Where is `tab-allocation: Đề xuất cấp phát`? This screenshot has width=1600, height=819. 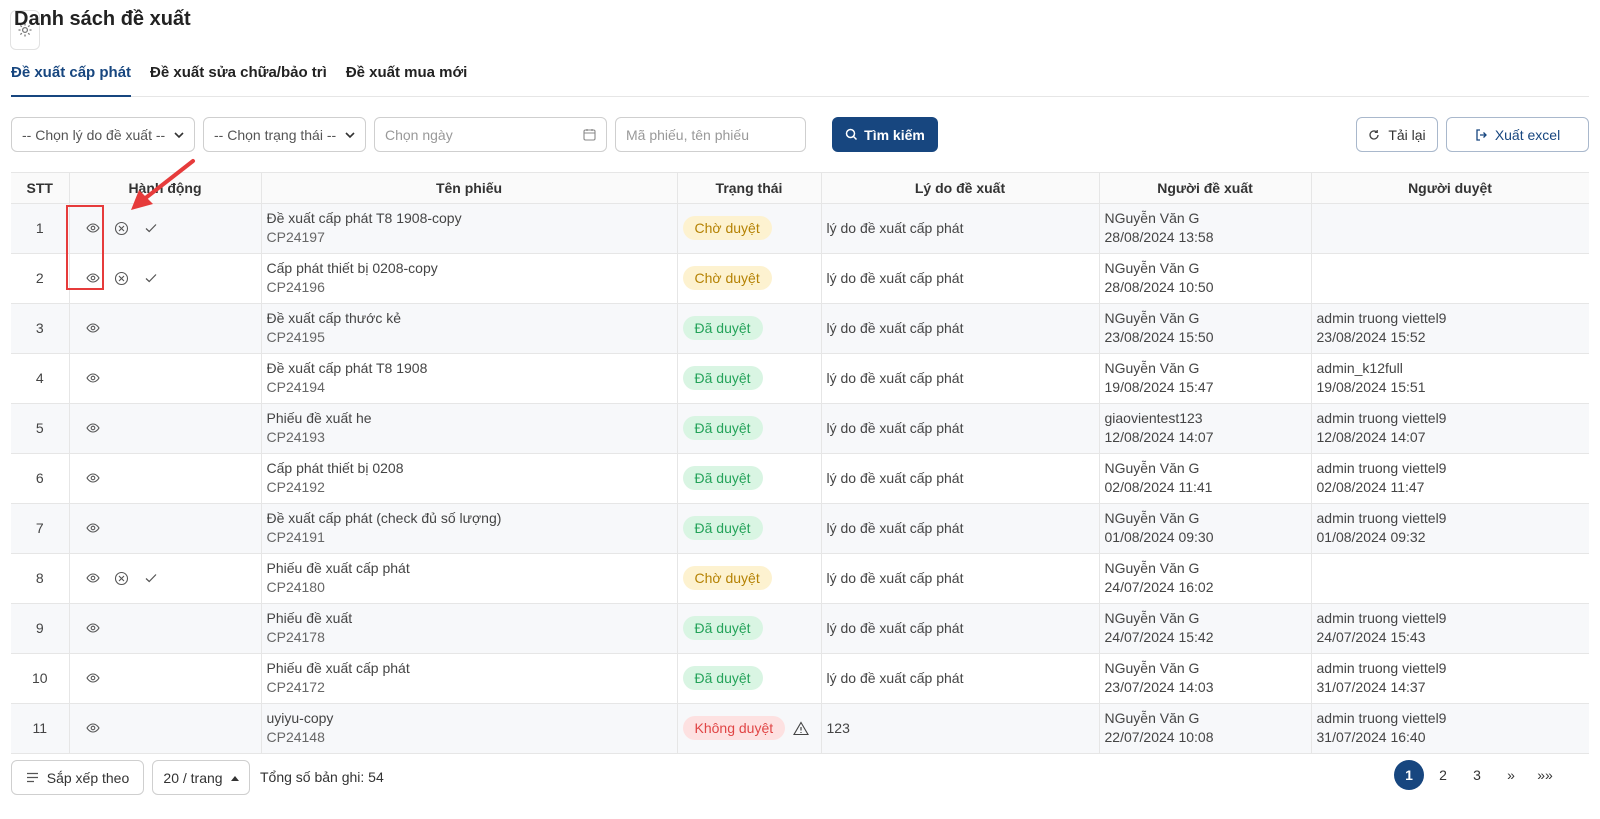
tab-allocation: Đề xuất cấp phát is located at coordinates (71, 78).